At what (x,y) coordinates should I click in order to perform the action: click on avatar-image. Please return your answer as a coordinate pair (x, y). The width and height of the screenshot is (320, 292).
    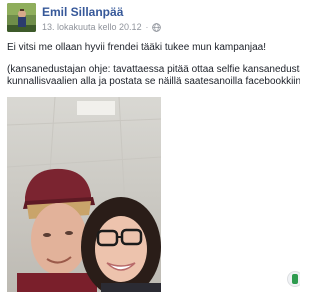
    Looking at the image, I should click on (21, 17).